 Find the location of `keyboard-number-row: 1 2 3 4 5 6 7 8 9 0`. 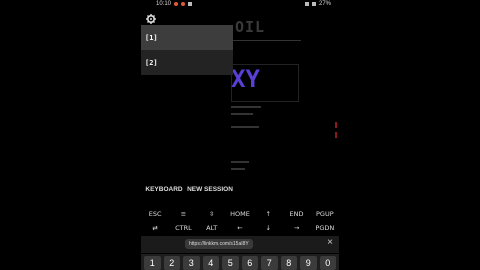

keyboard-number-row: 1 2 3 4 5 6 7 8 9 0 is located at coordinates (240, 262).